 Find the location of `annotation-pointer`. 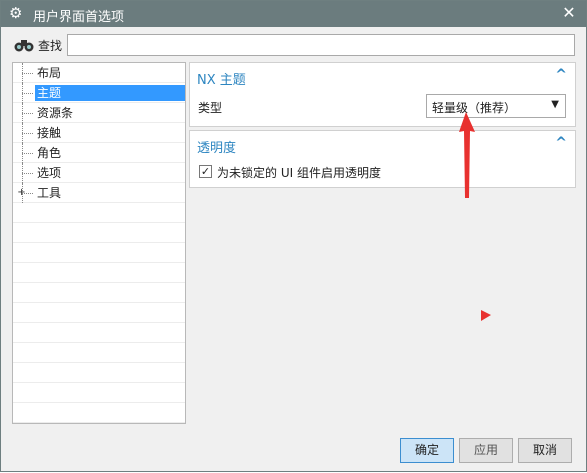

annotation-pointer is located at coordinates (486, 315).